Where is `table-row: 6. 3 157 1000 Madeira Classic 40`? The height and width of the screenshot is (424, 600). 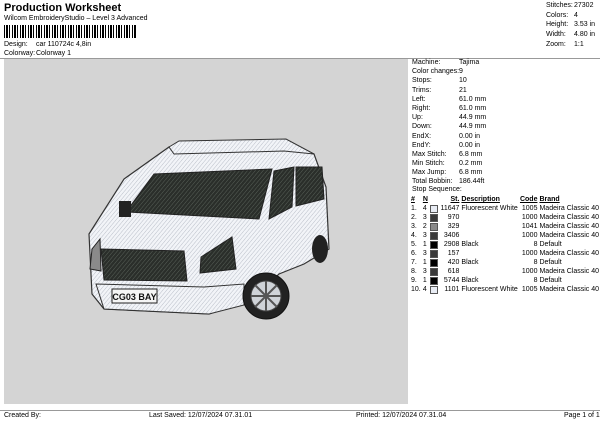 table-row: 6. 3 157 1000 Madeira Classic 40 is located at coordinates (505, 253).